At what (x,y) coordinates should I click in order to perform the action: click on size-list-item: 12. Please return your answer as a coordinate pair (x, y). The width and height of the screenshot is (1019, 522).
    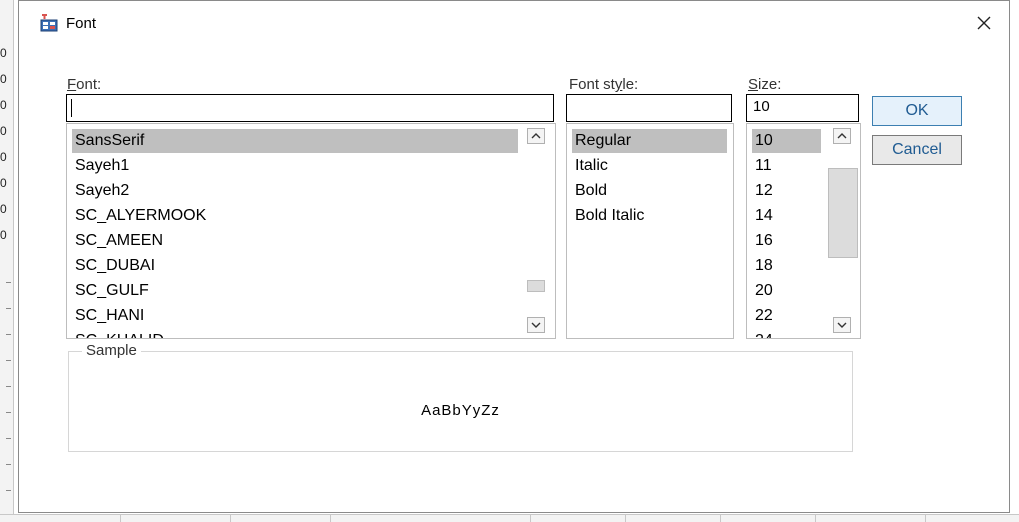
    Looking at the image, I should click on (762, 191).